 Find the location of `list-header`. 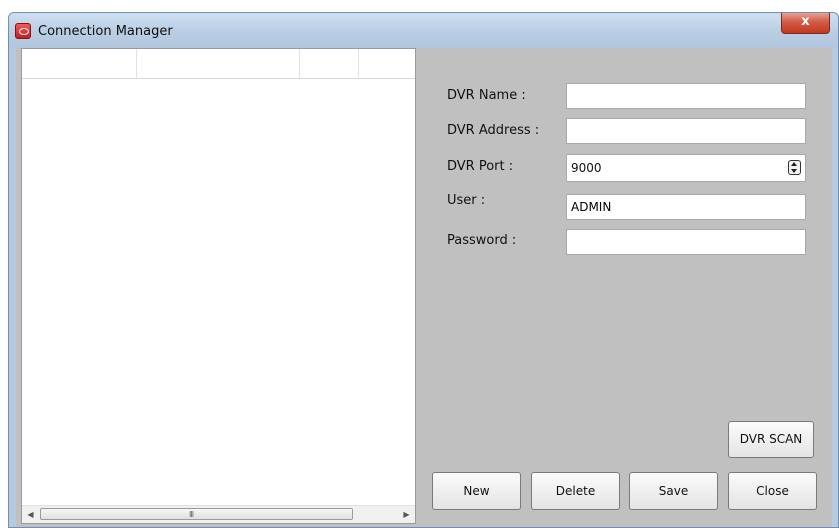

list-header is located at coordinates (218, 64).